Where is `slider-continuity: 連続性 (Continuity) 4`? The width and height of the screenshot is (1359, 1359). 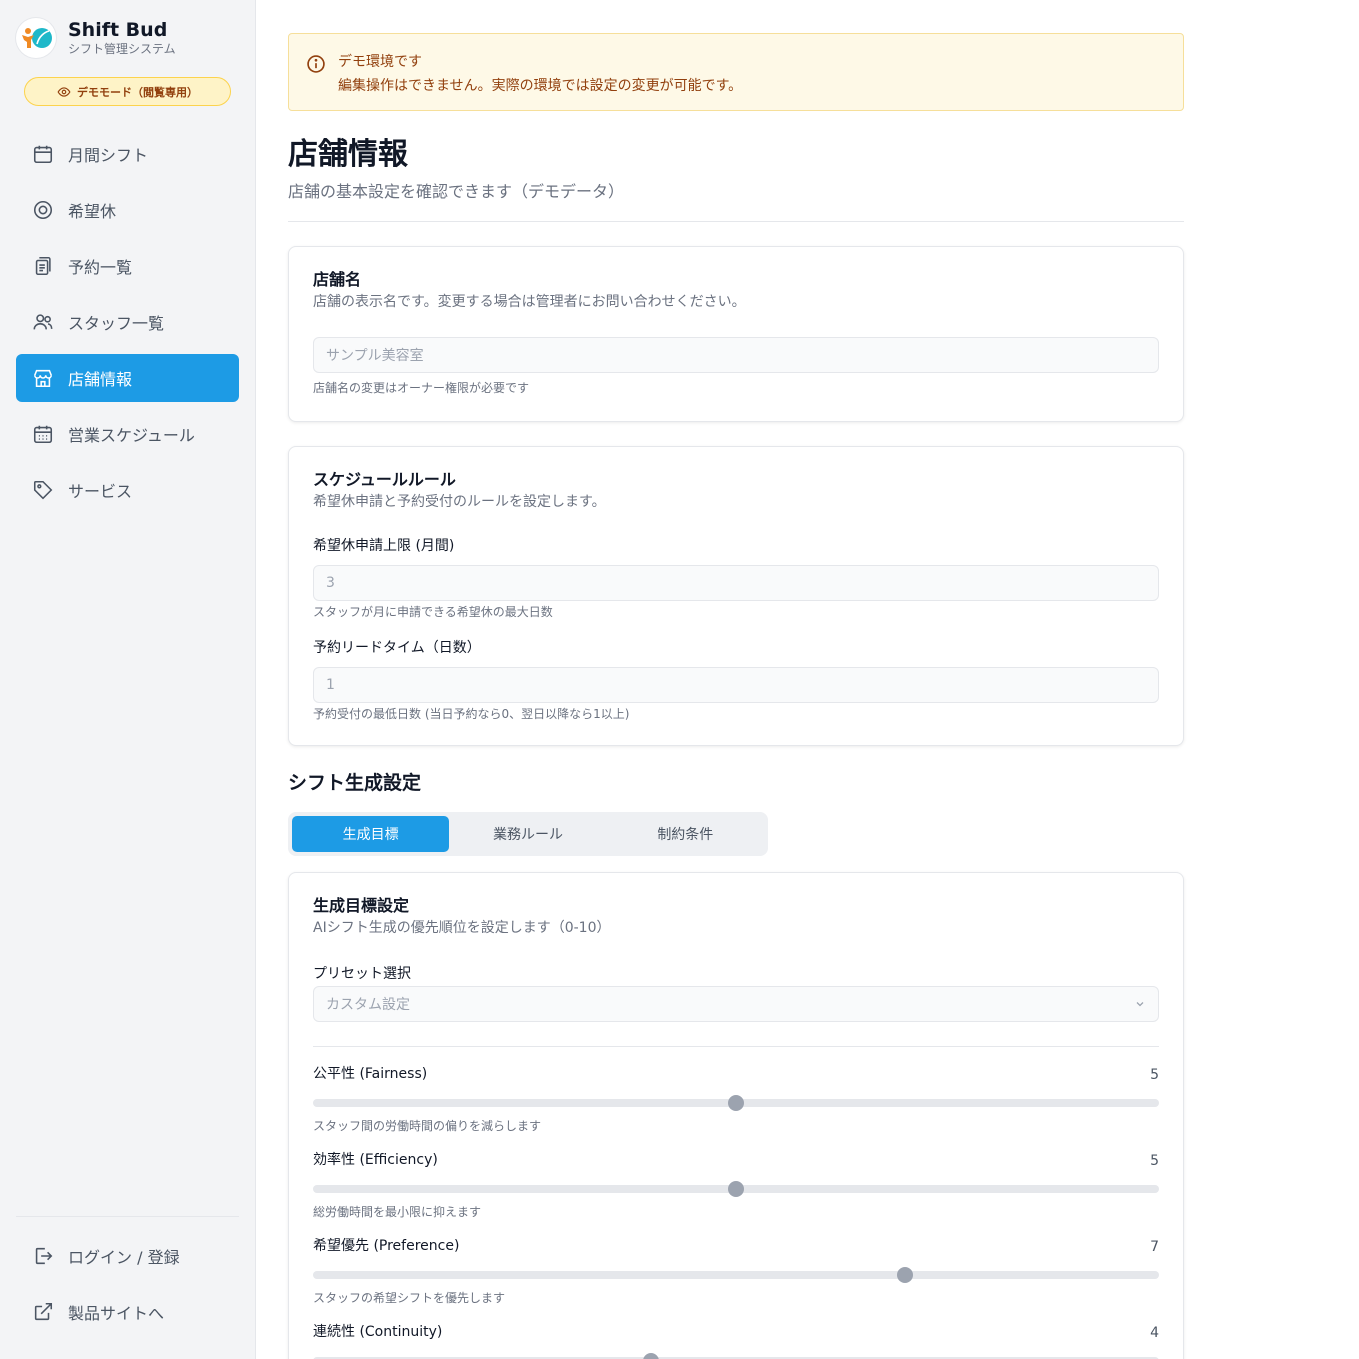
slider-continuity: 連続性 (Continuity) 4 is located at coordinates (736, 1340).